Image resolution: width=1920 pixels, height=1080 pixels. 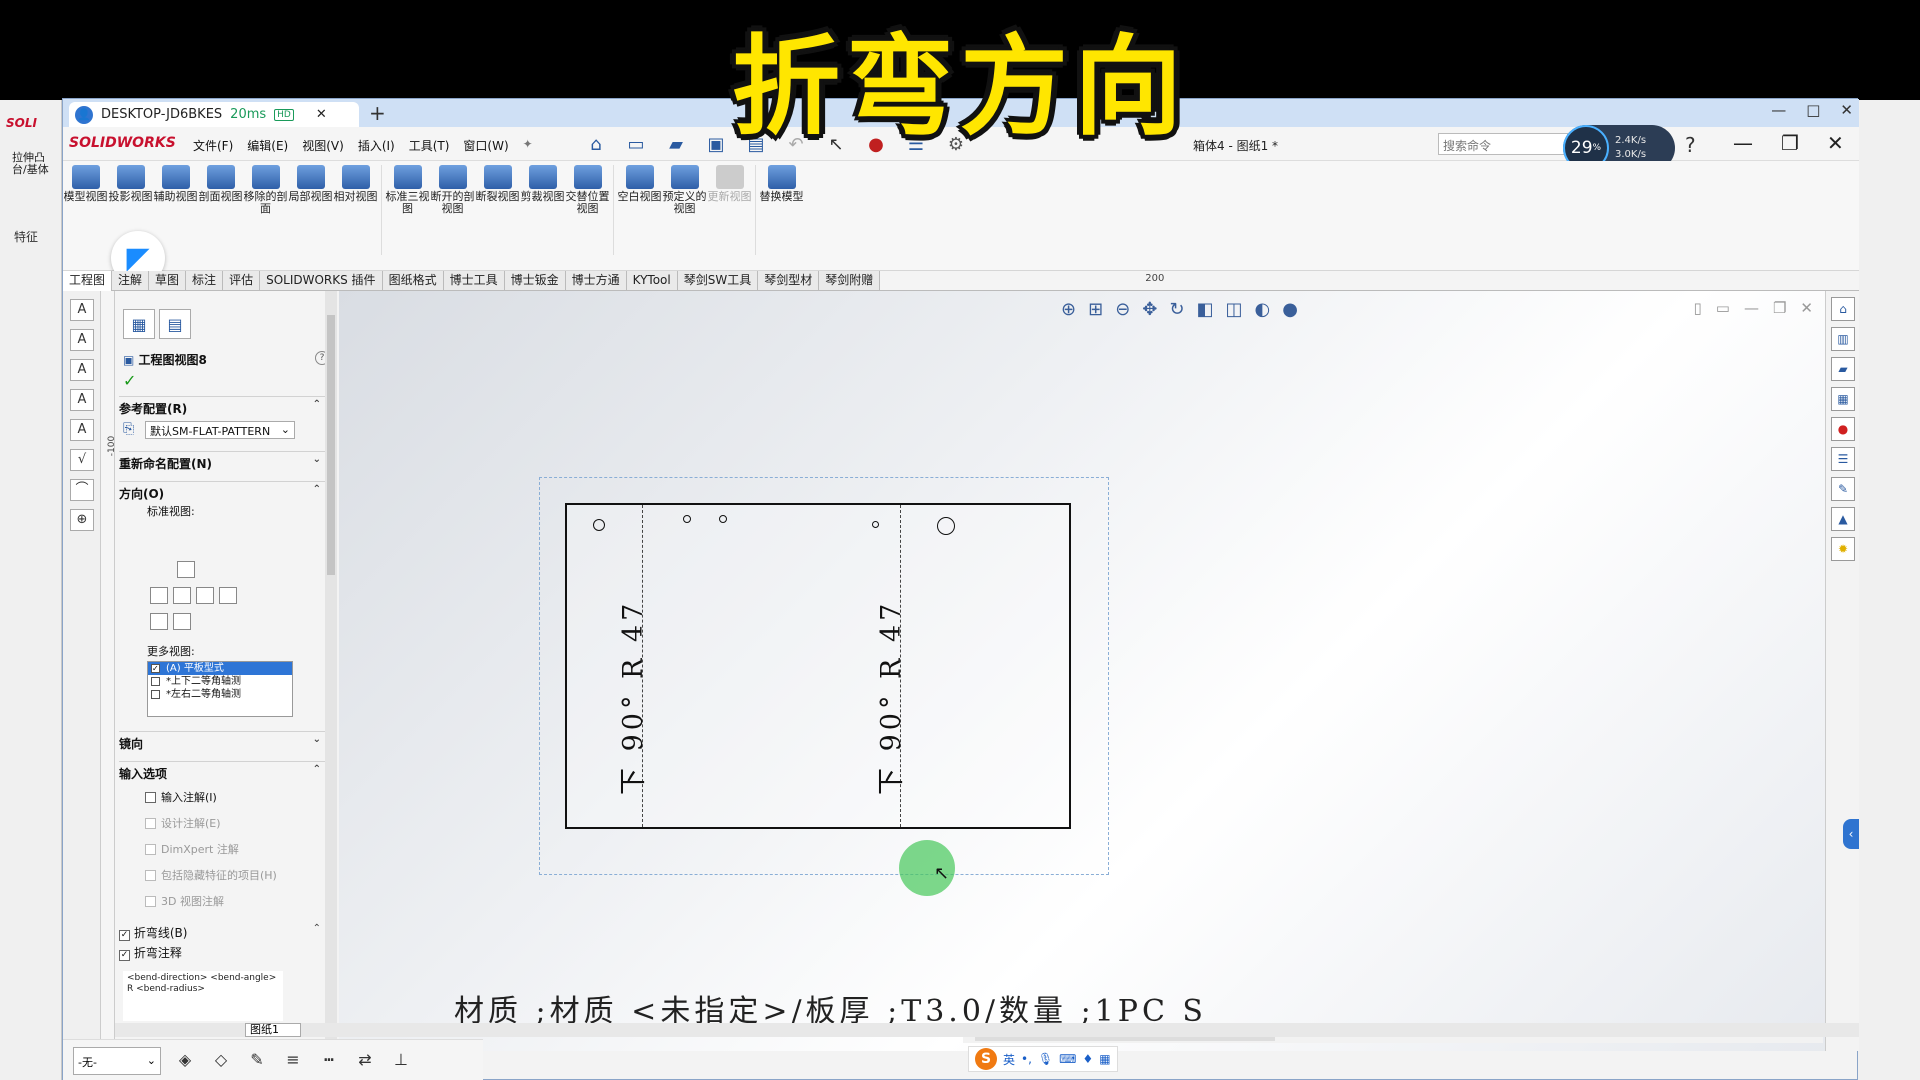 What do you see at coordinates (718, 281) in the screenshot?
I see `cm-tab: 琴剑SW工具` at bounding box center [718, 281].